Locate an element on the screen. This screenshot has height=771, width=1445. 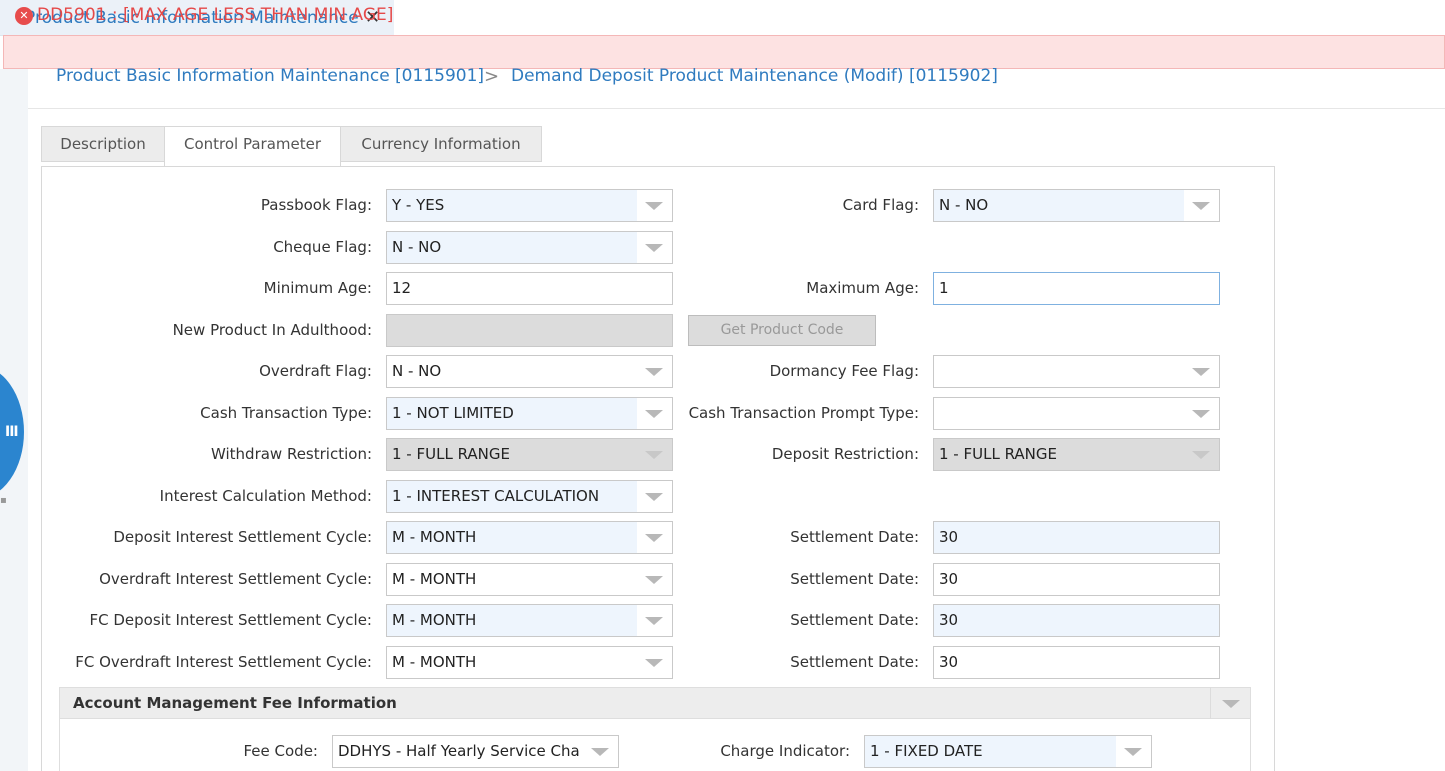
fee-code-value: DDHYS - Half Yearly Service Cha is located at coordinates (459, 751).